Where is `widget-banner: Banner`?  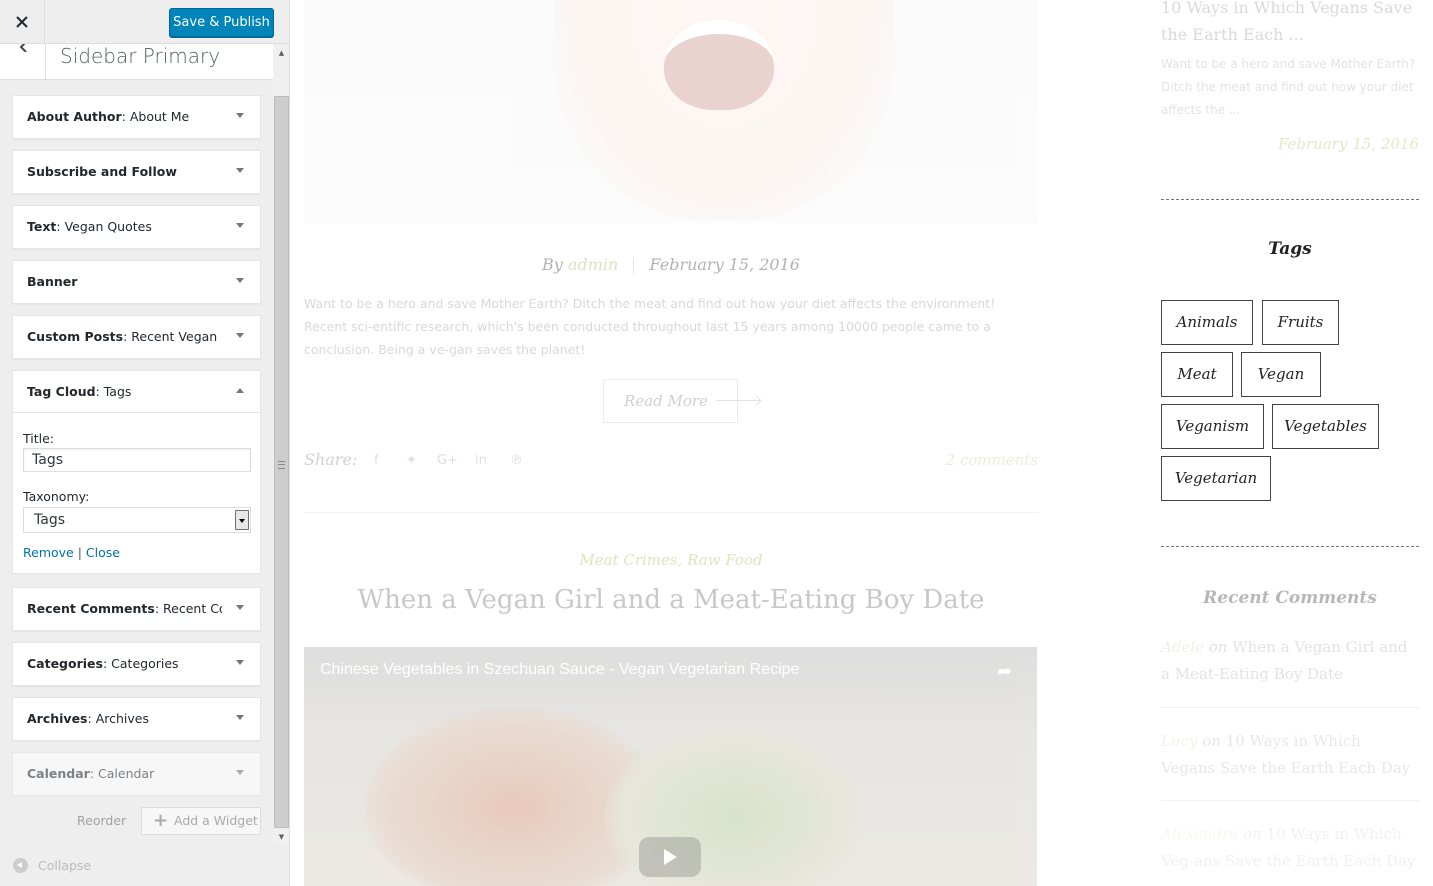 widget-banner: Banner is located at coordinates (136, 282).